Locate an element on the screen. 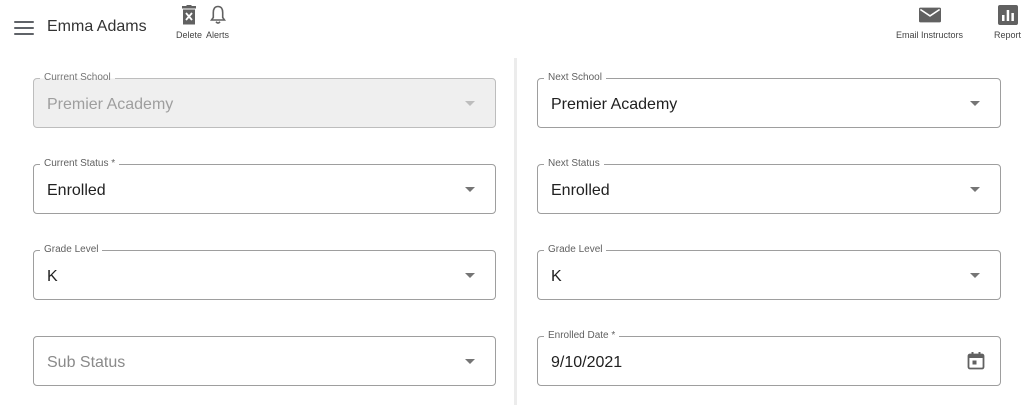 This screenshot has width=1031, height=405. bar-chart-icon is located at coordinates (1008, 15).